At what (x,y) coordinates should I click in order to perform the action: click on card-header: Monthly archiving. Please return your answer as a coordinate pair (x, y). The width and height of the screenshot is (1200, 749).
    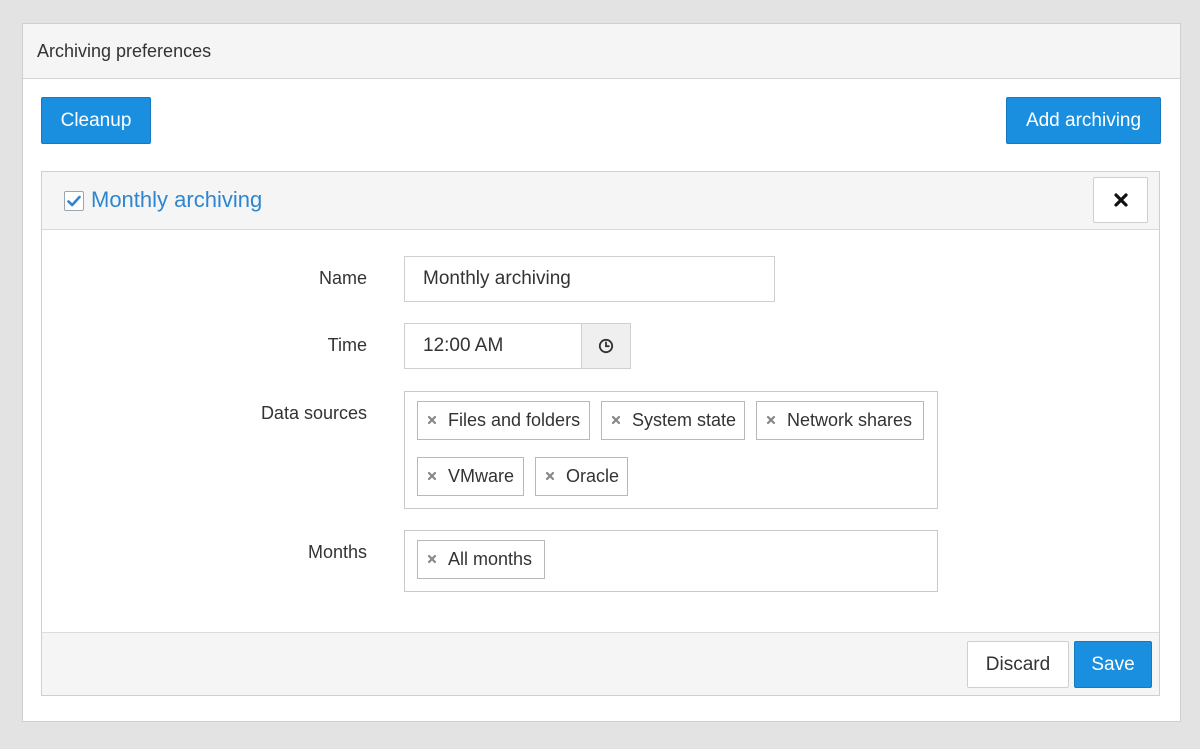
    Looking at the image, I should click on (600, 201).